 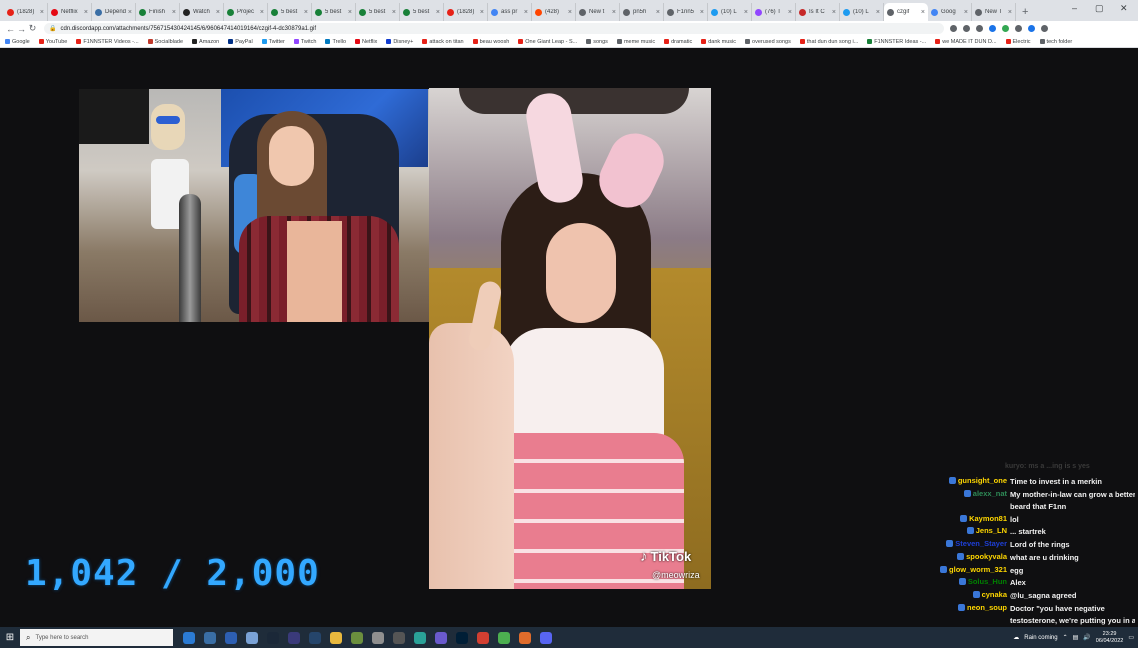 I want to click on menu-icon, so click(x=1044, y=28).